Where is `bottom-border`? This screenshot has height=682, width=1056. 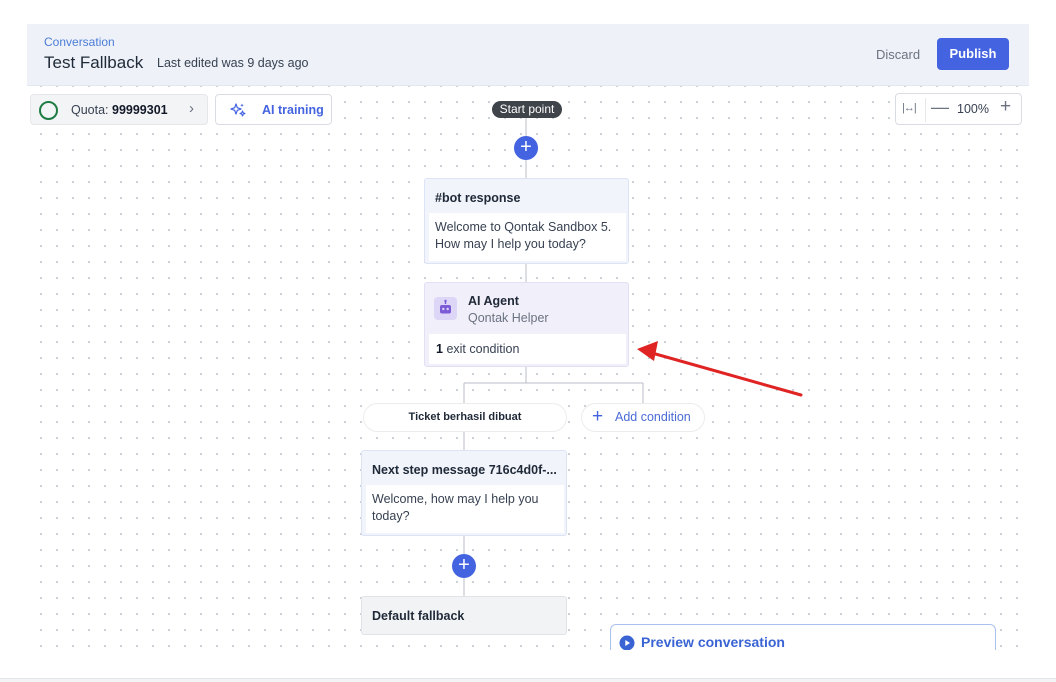
bottom-border is located at coordinates (528, 680).